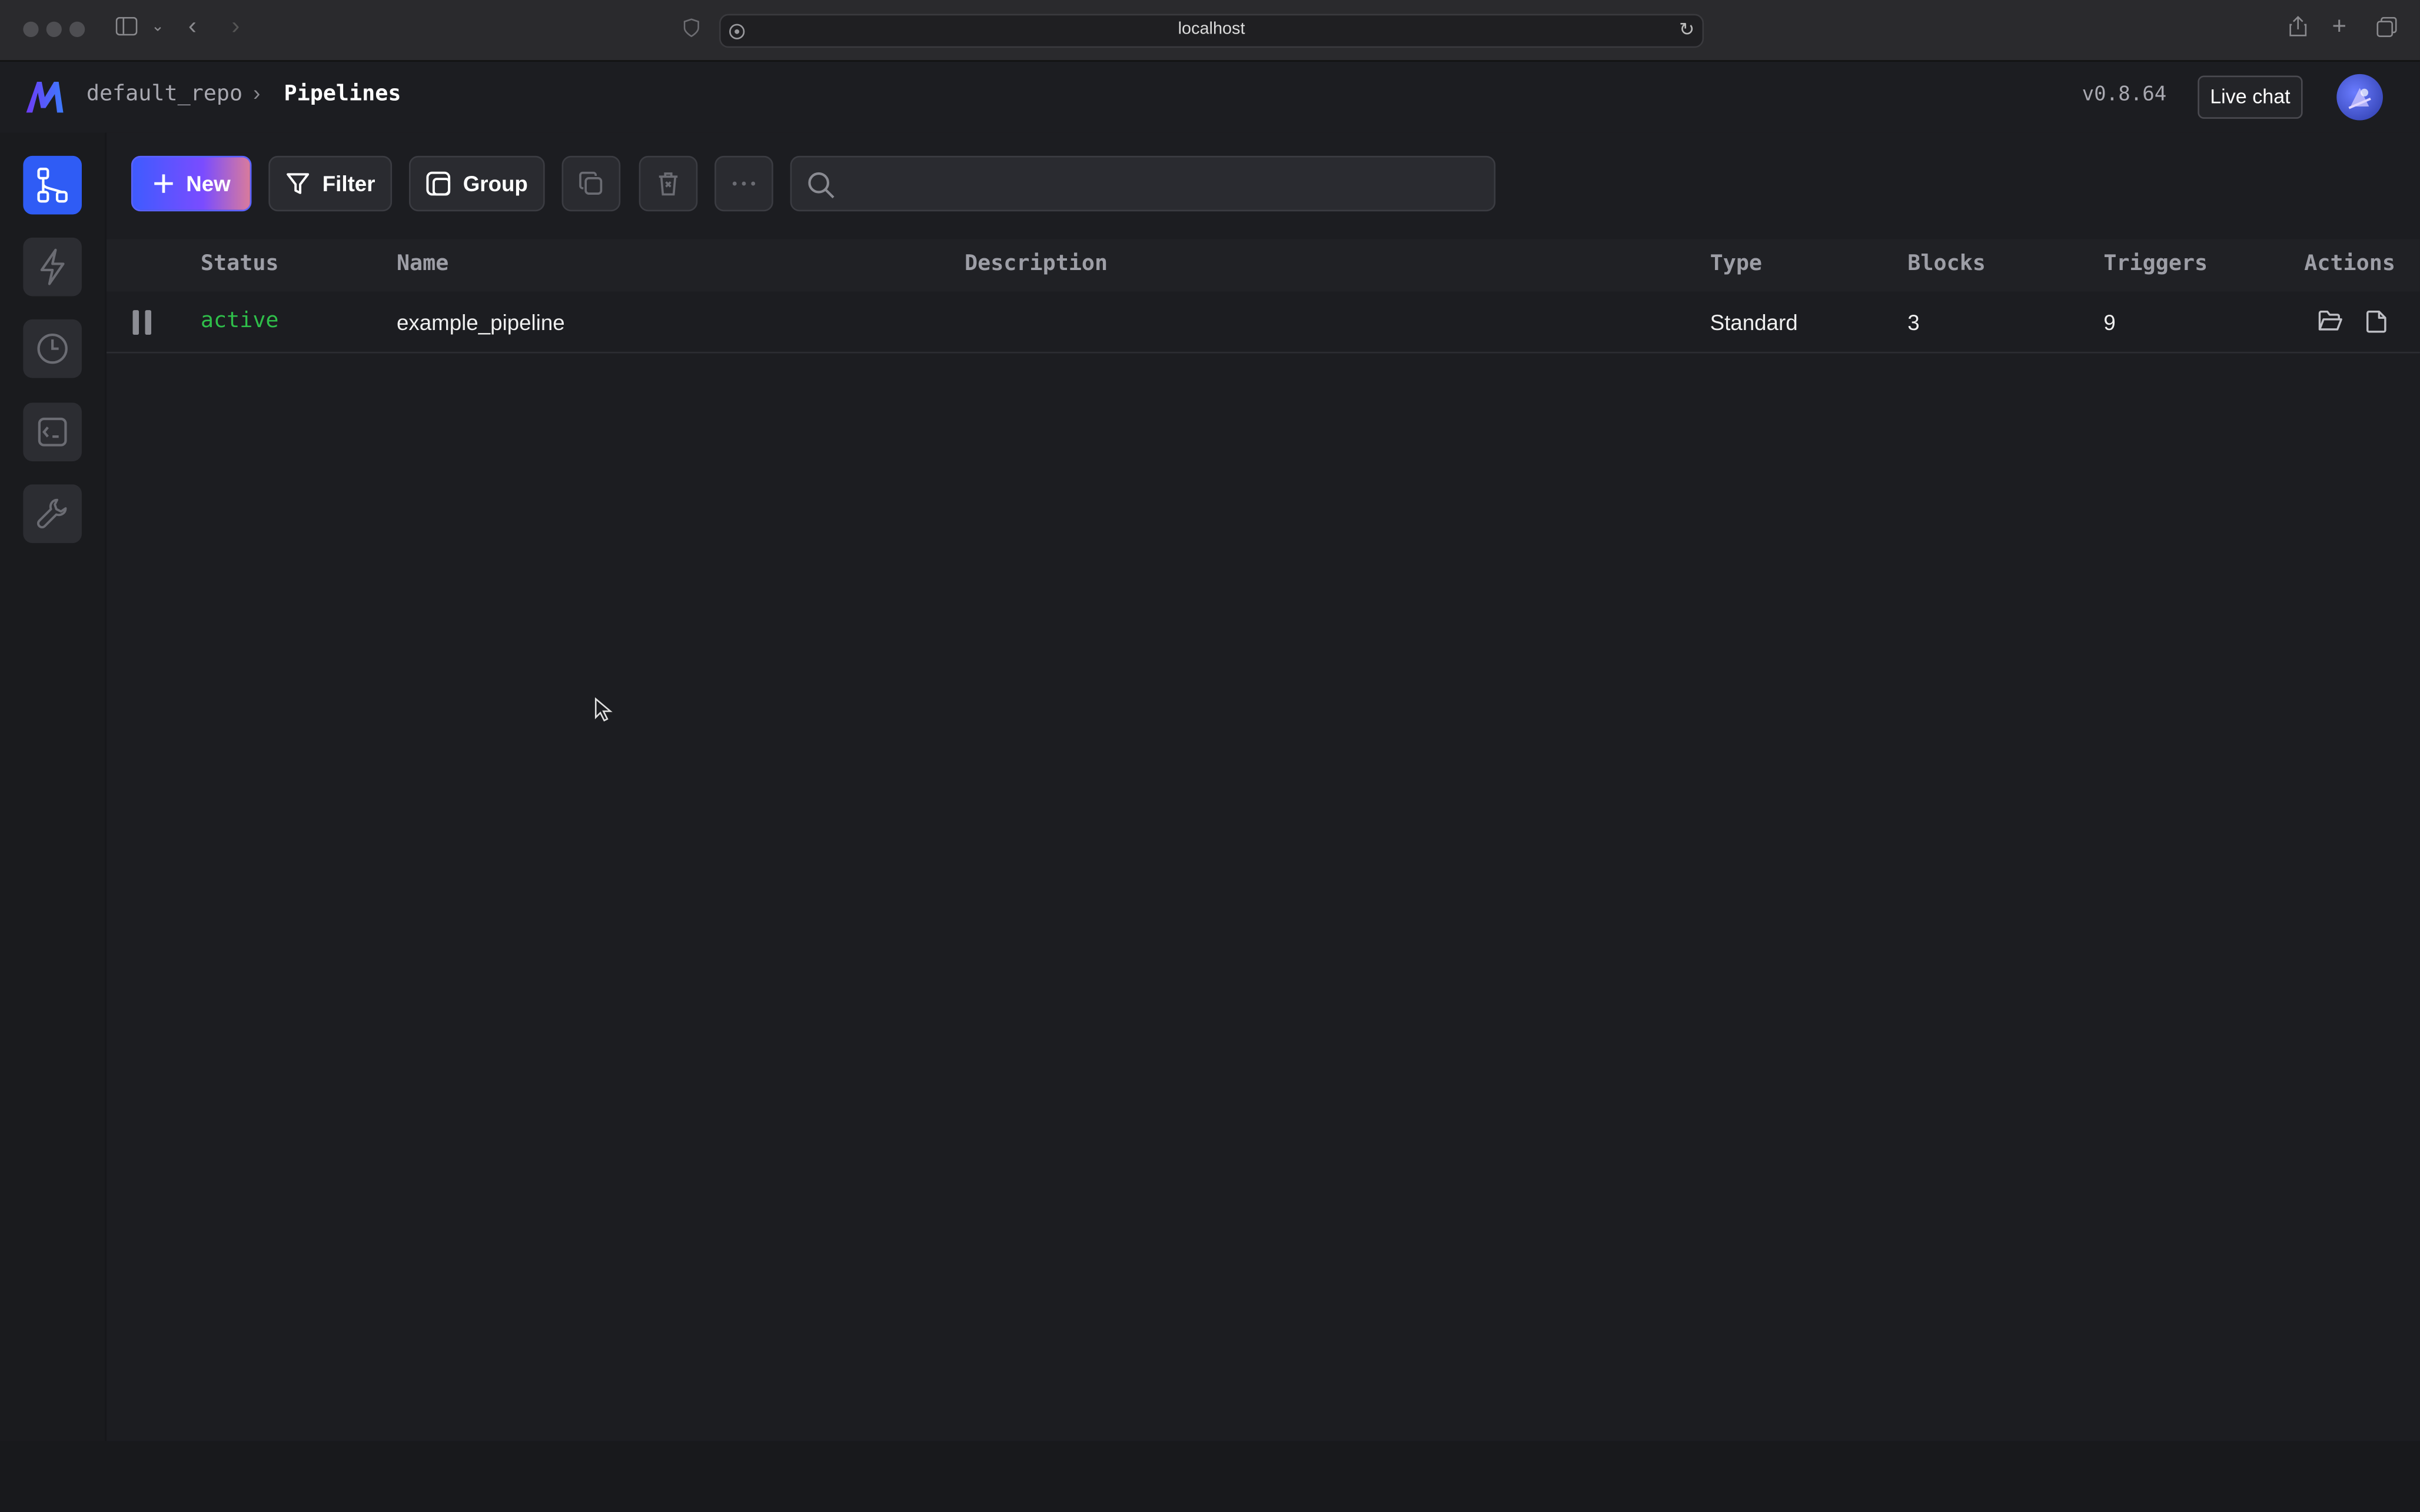 The image size is (2420, 1512). I want to click on column-header-status: Status, so click(240, 263).